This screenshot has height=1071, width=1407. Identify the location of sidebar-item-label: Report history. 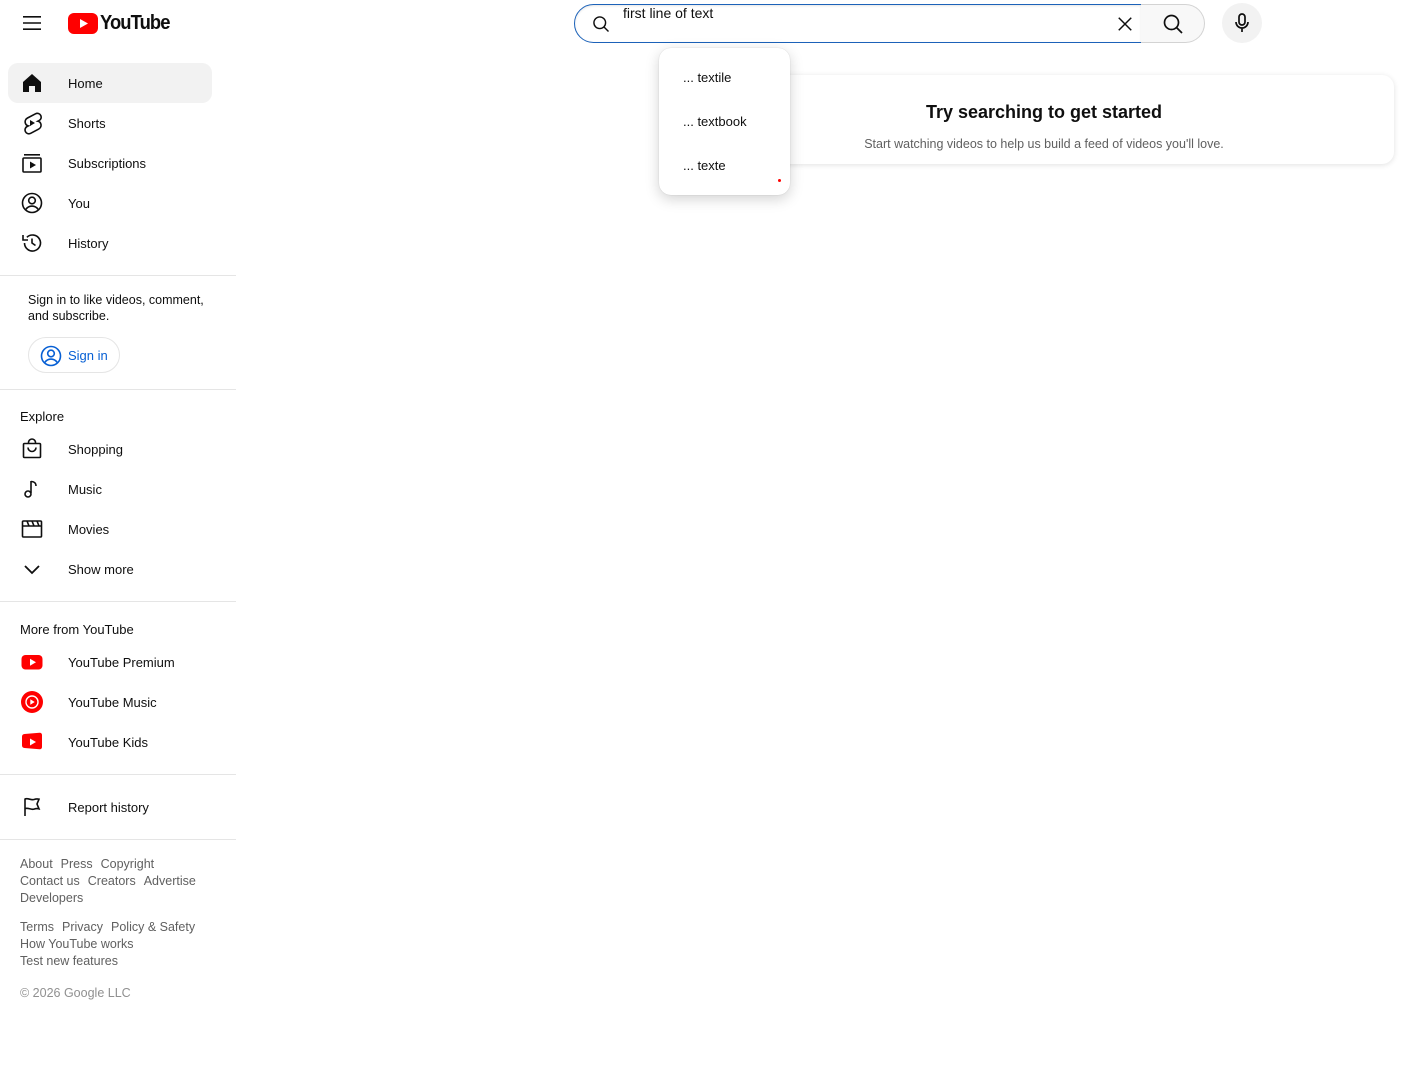
(108, 807).